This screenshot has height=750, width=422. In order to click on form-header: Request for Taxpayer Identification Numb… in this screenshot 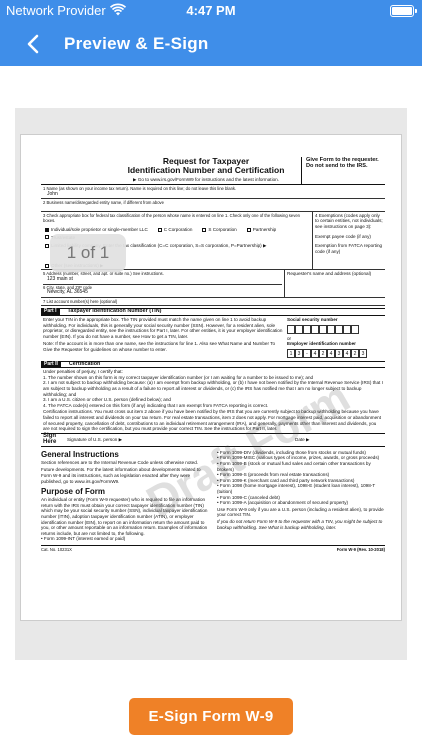, I will do `click(213, 170)`.